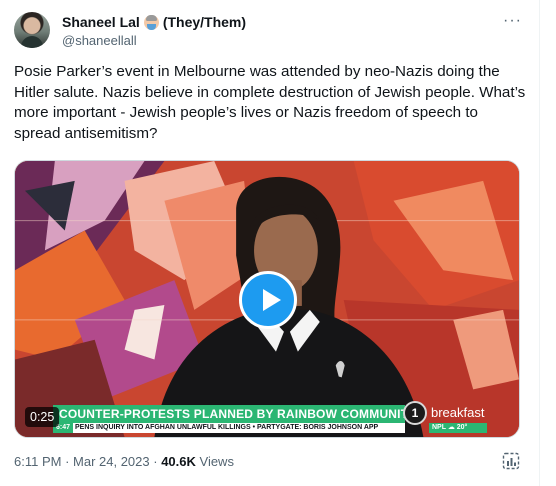 The height and width of the screenshot is (486, 556). Describe the element at coordinates (214, 461) in the screenshot. I see `views-label: Views` at that location.